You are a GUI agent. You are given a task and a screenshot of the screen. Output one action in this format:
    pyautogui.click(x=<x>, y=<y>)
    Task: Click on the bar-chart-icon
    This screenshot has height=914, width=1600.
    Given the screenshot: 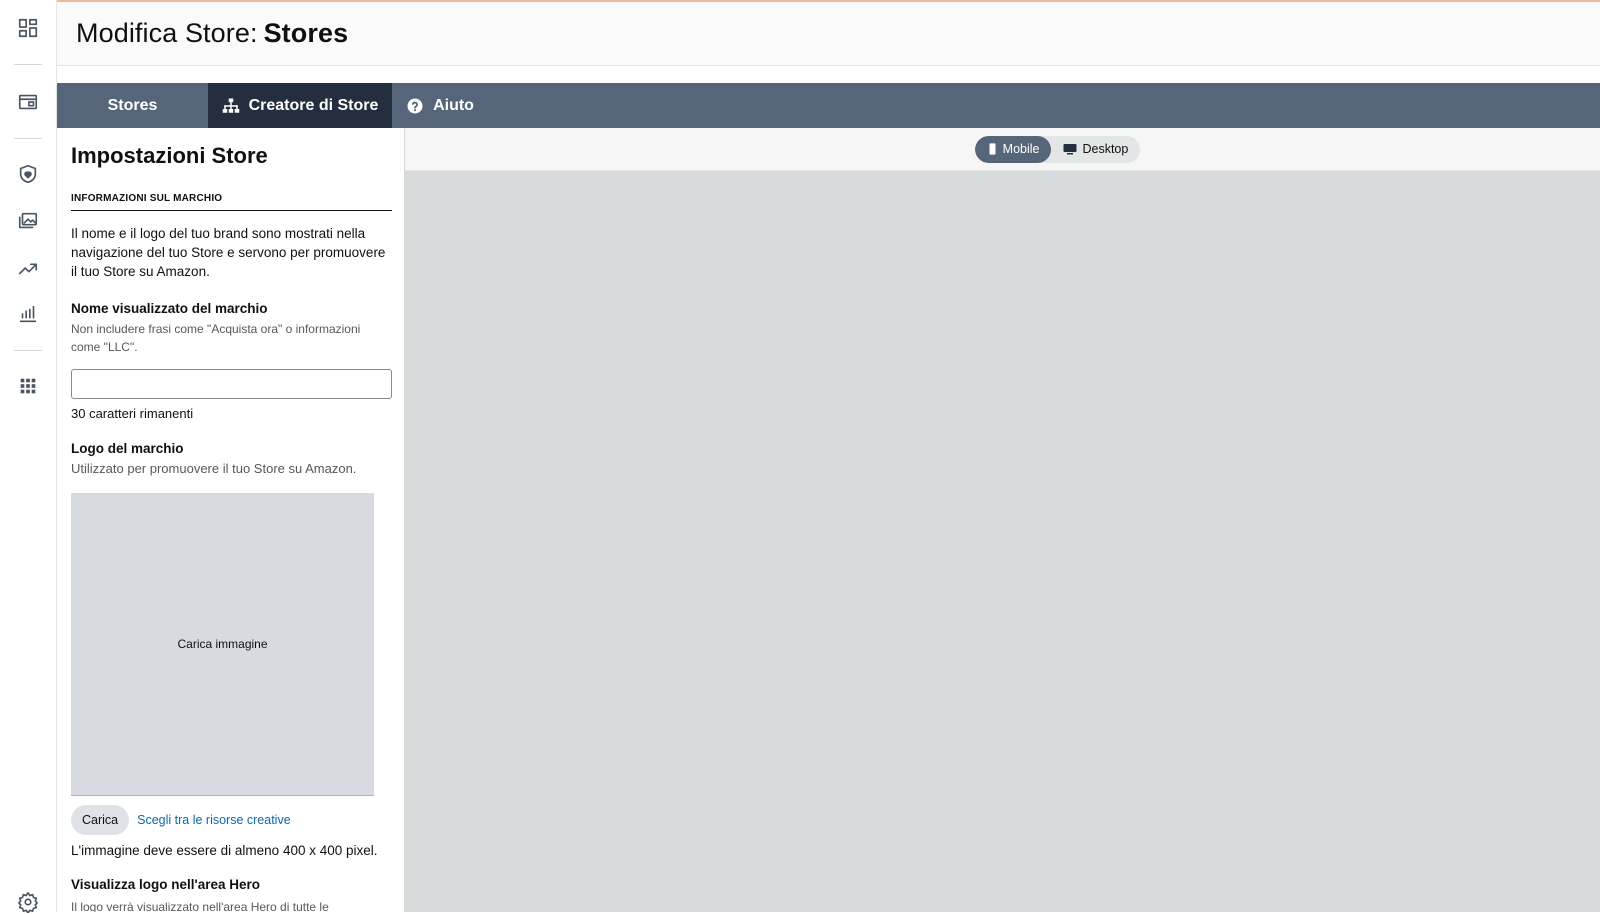 What is the action you would take?
    pyautogui.click(x=28, y=314)
    